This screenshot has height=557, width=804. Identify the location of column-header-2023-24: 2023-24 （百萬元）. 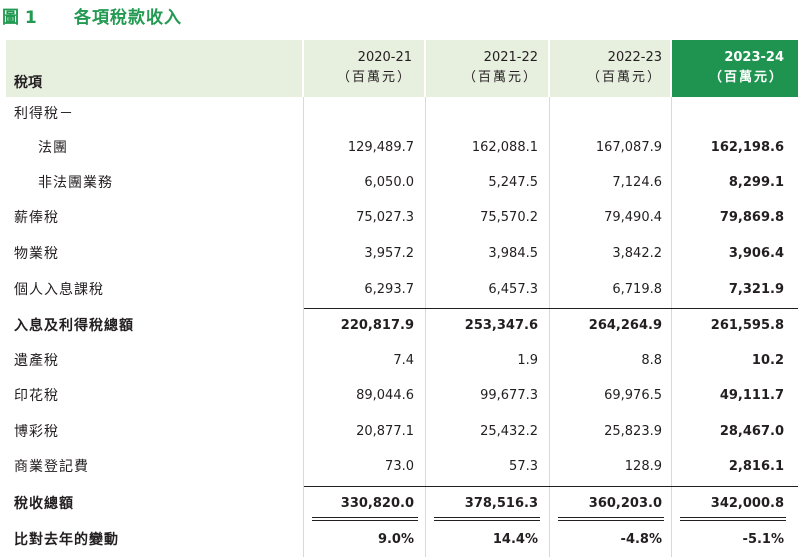
(728, 70).